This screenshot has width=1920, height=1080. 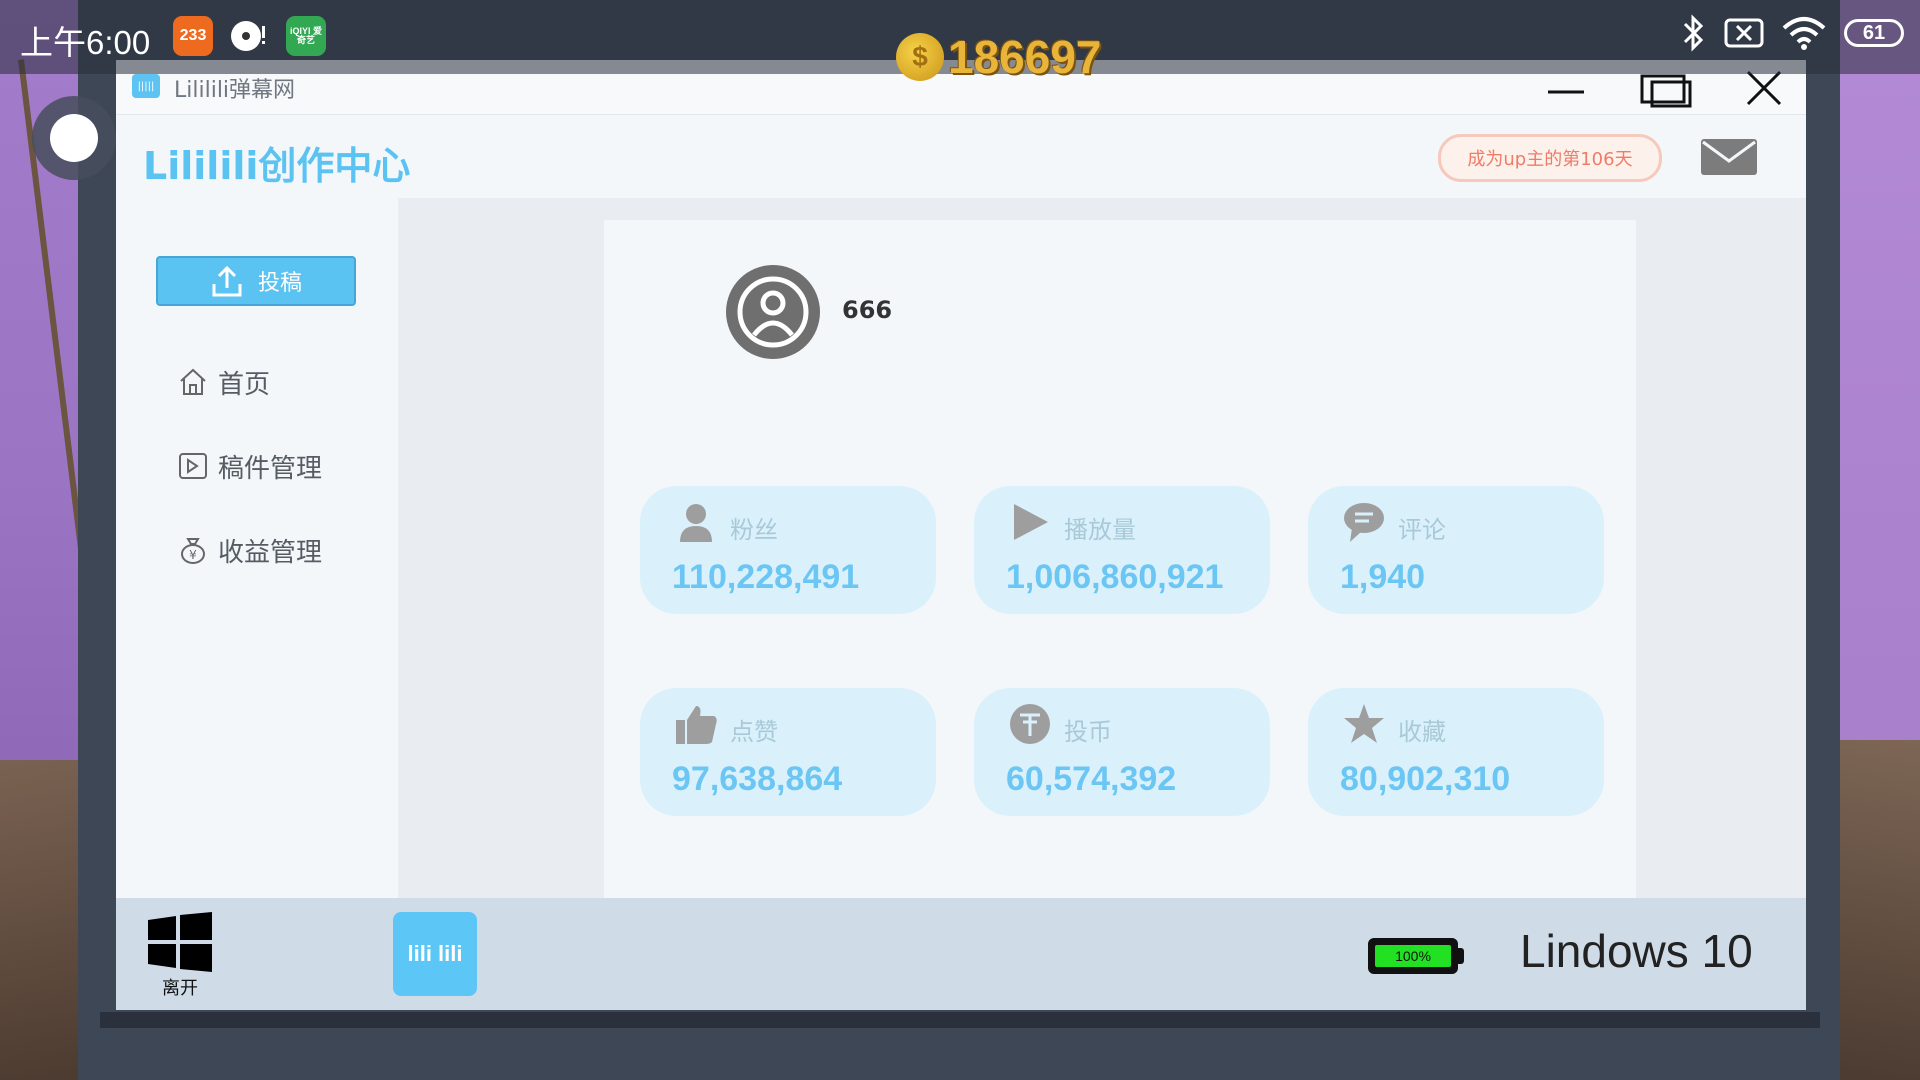 I want to click on avatar, so click(x=773, y=312).